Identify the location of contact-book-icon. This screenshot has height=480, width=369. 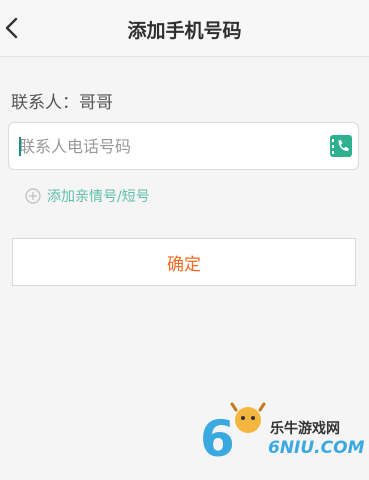
(341, 146).